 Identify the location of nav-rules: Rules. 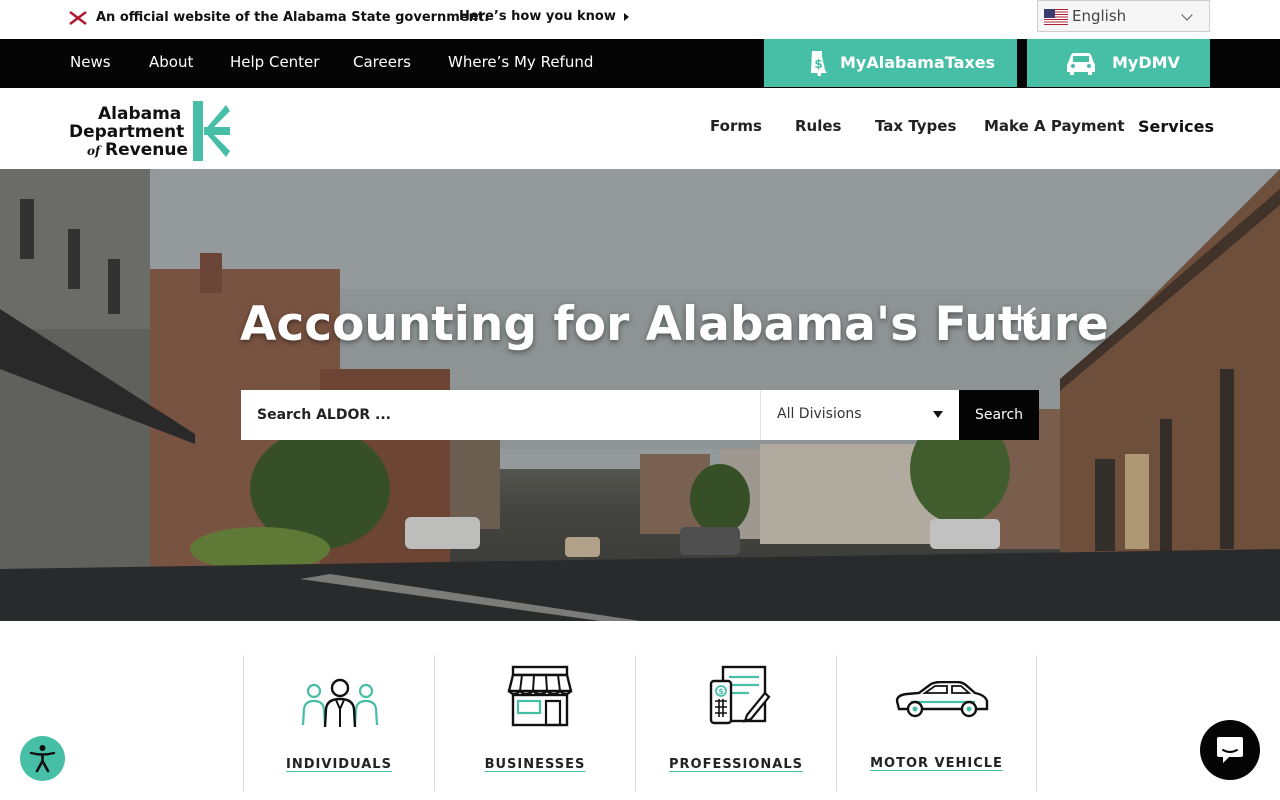
(818, 126).